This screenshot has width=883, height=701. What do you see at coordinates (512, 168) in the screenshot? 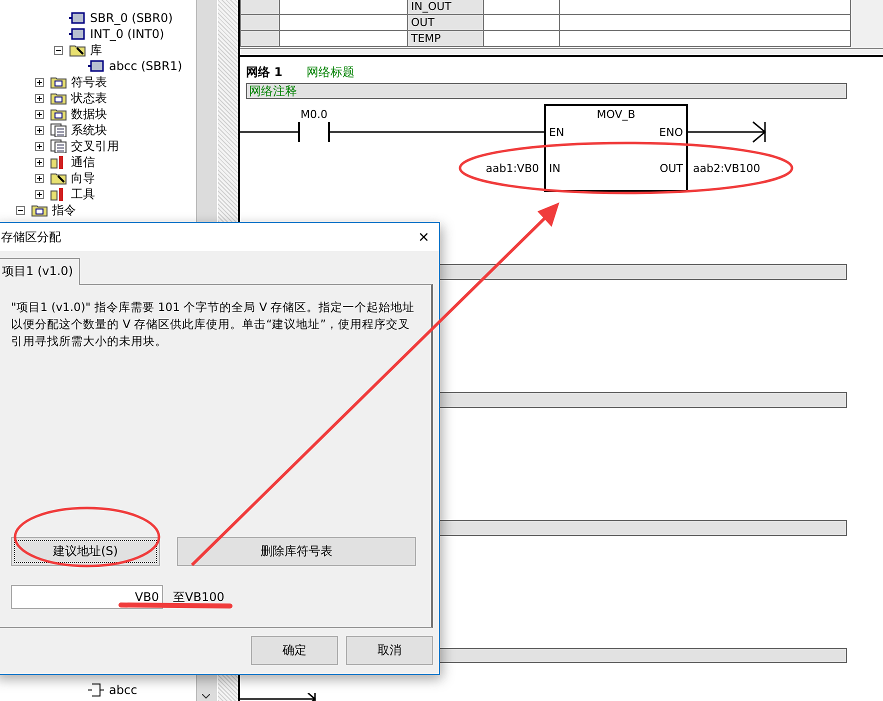
I see `operand: aab1:VB0` at bounding box center [512, 168].